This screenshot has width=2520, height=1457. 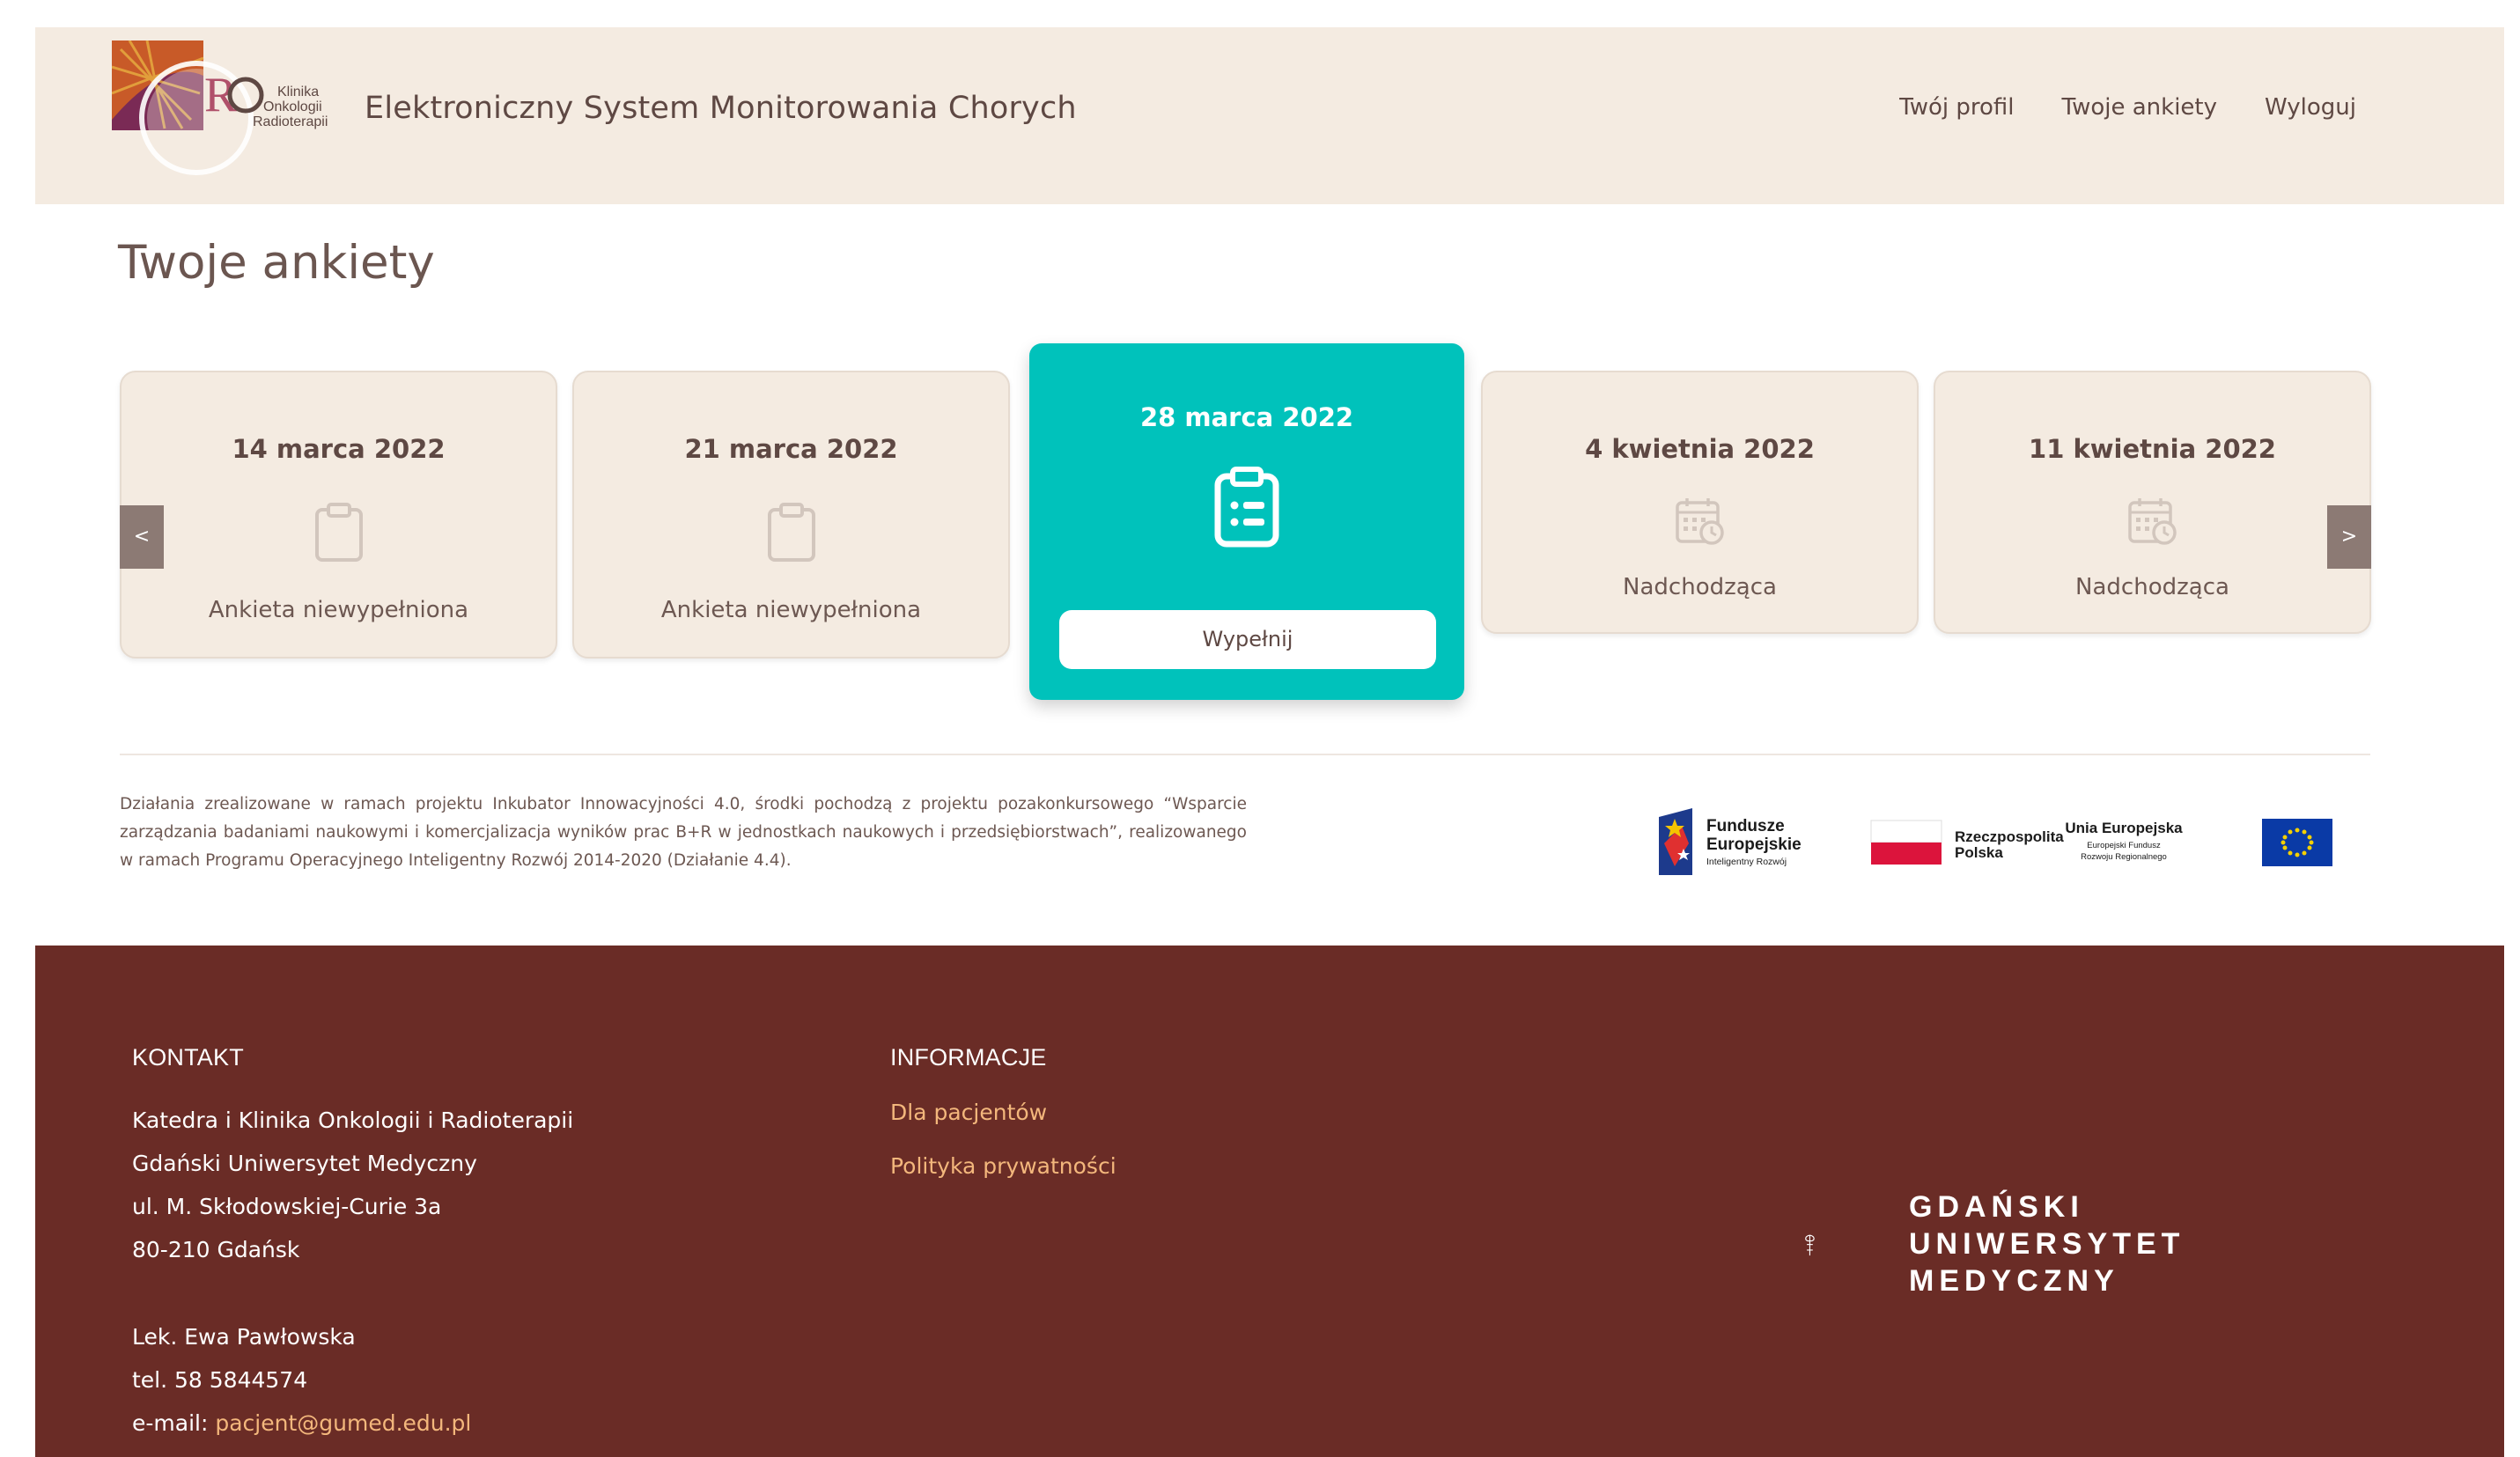 What do you see at coordinates (2310, 107) in the screenshot?
I see `nav-logout: Wyloguj` at bounding box center [2310, 107].